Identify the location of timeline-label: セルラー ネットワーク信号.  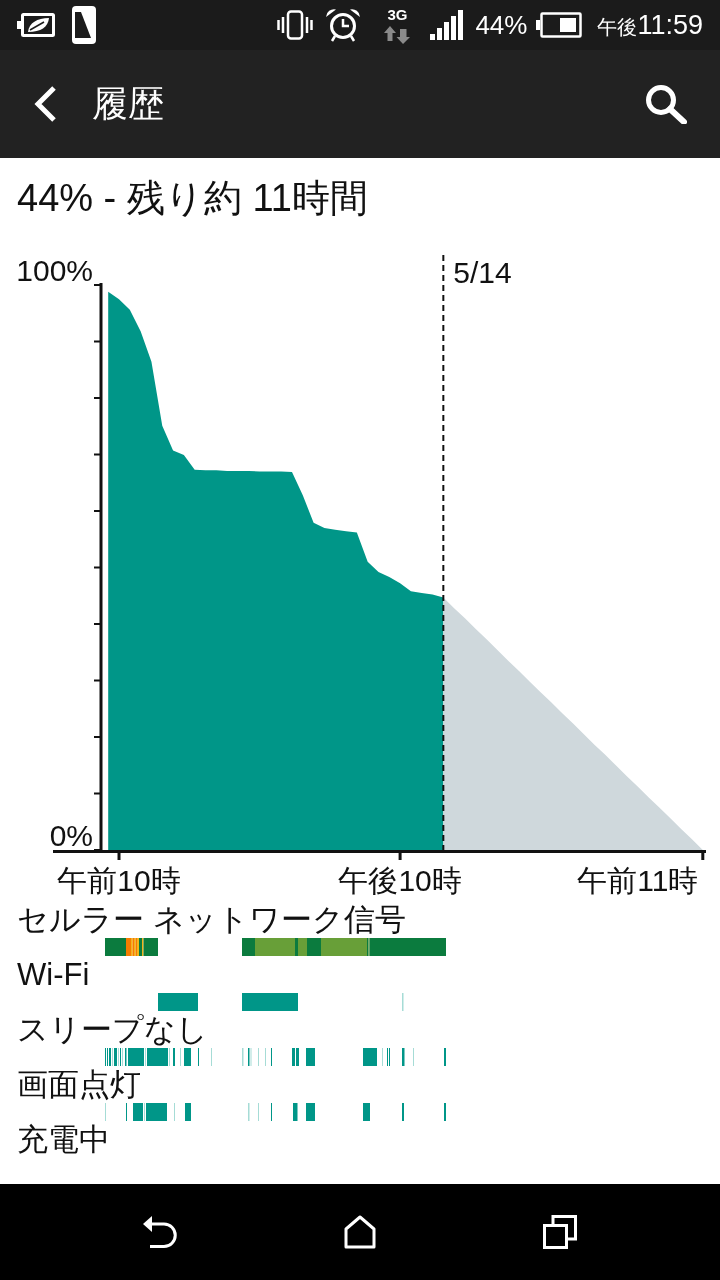
(211, 920).